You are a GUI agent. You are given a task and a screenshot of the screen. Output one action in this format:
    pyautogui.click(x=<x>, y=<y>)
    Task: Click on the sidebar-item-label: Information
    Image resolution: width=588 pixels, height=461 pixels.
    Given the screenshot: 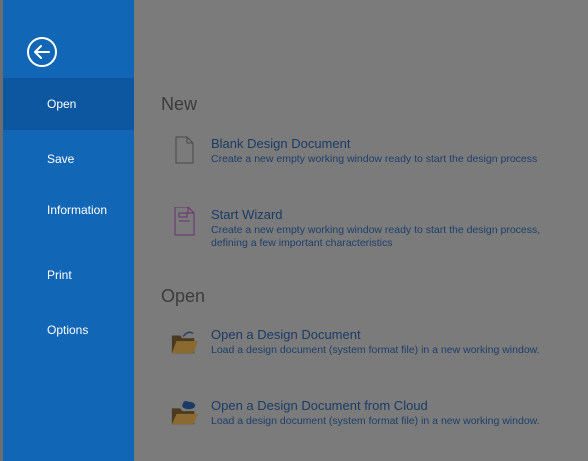 What is the action you would take?
    pyautogui.click(x=77, y=210)
    